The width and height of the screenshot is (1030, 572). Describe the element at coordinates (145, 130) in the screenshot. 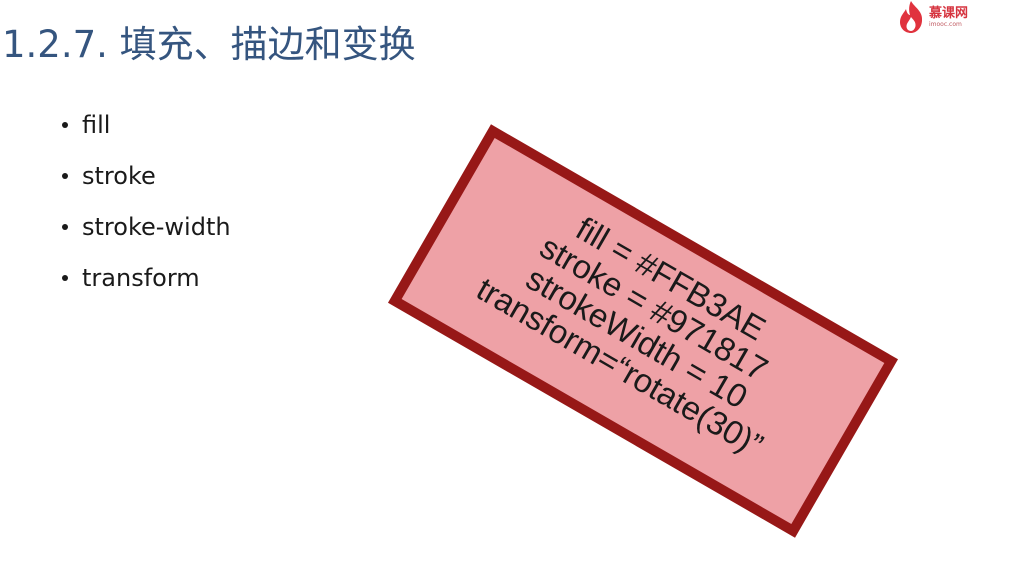

I see `bullet-item: fill` at that location.